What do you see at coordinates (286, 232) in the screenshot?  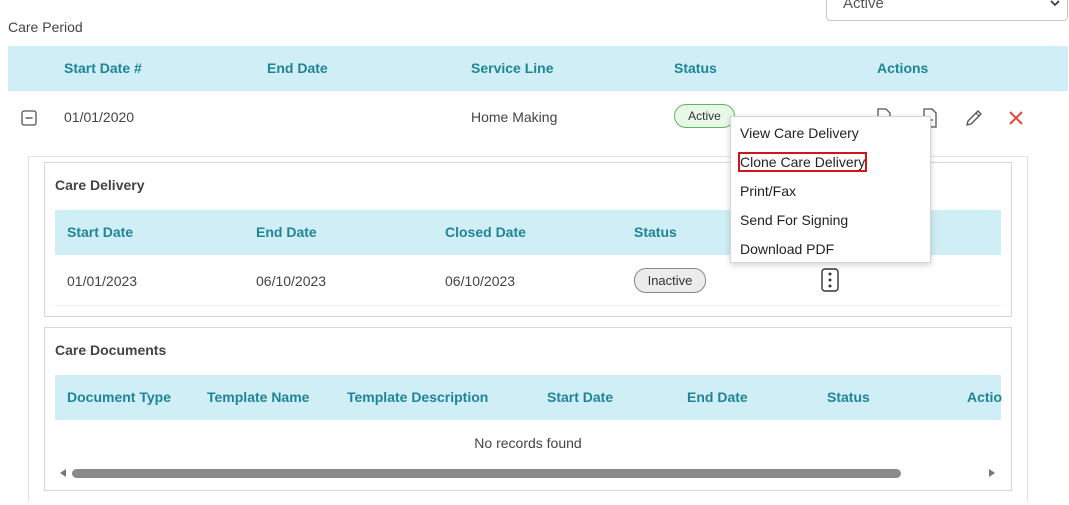 I see `cd-col-end-date: End Date` at bounding box center [286, 232].